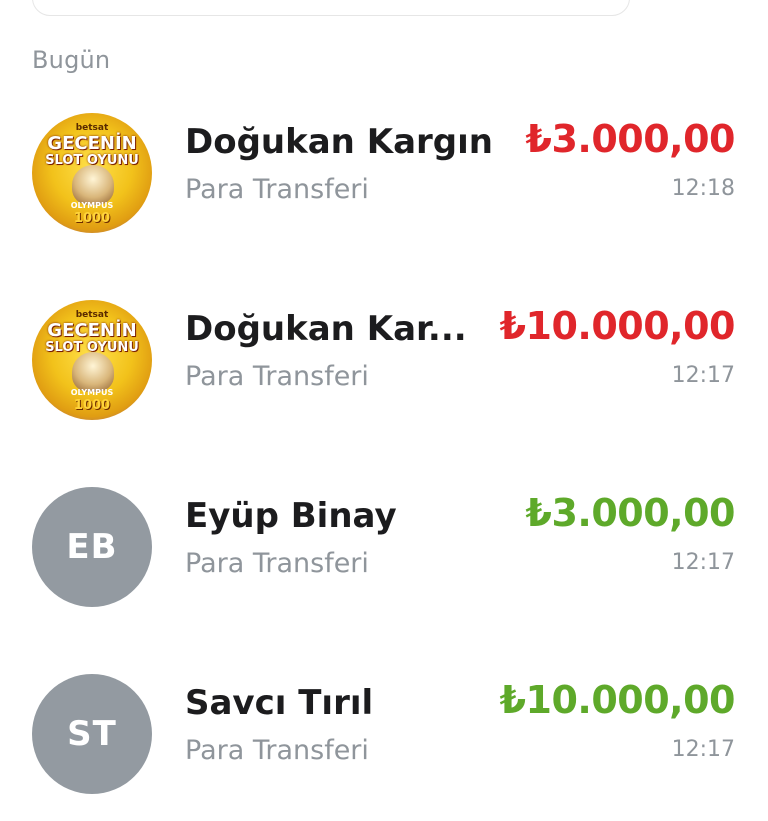  What do you see at coordinates (71, 60) in the screenshot?
I see `section-header-today: Bugün` at bounding box center [71, 60].